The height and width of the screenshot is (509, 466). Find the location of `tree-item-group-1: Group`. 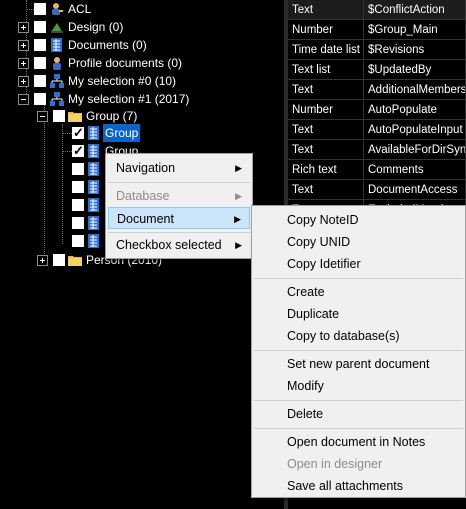

tree-item-group-1: Group is located at coordinates (142, 133).